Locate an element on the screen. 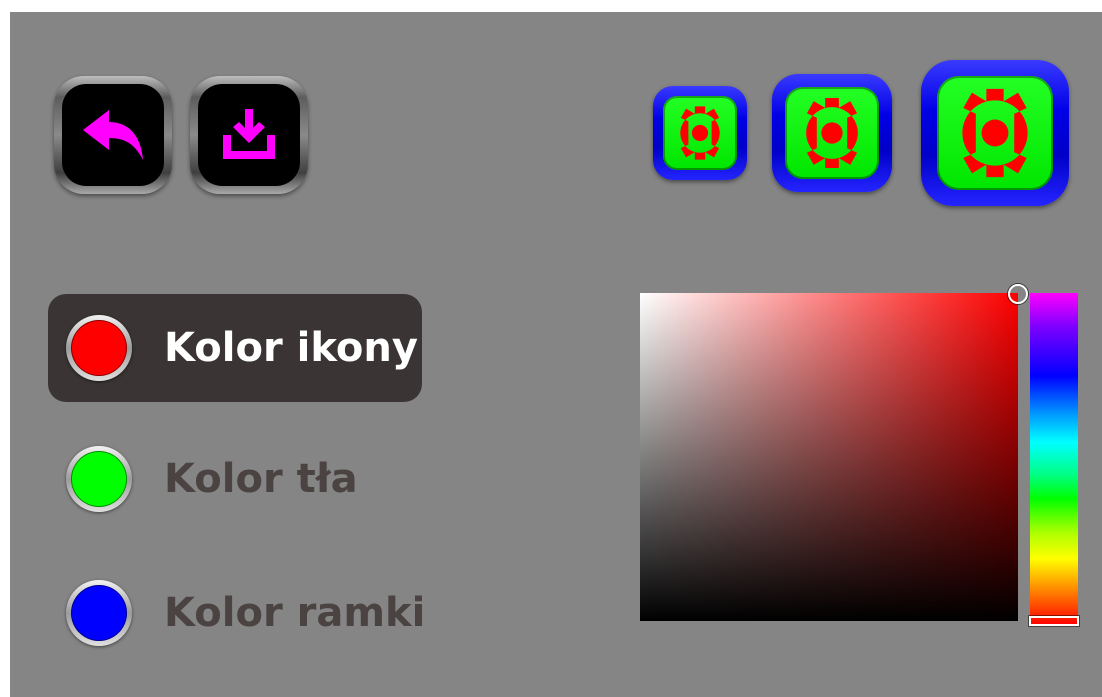 Image resolution: width=1102 pixels, height=697 pixels. hue-slider-handle is located at coordinates (1054, 621).